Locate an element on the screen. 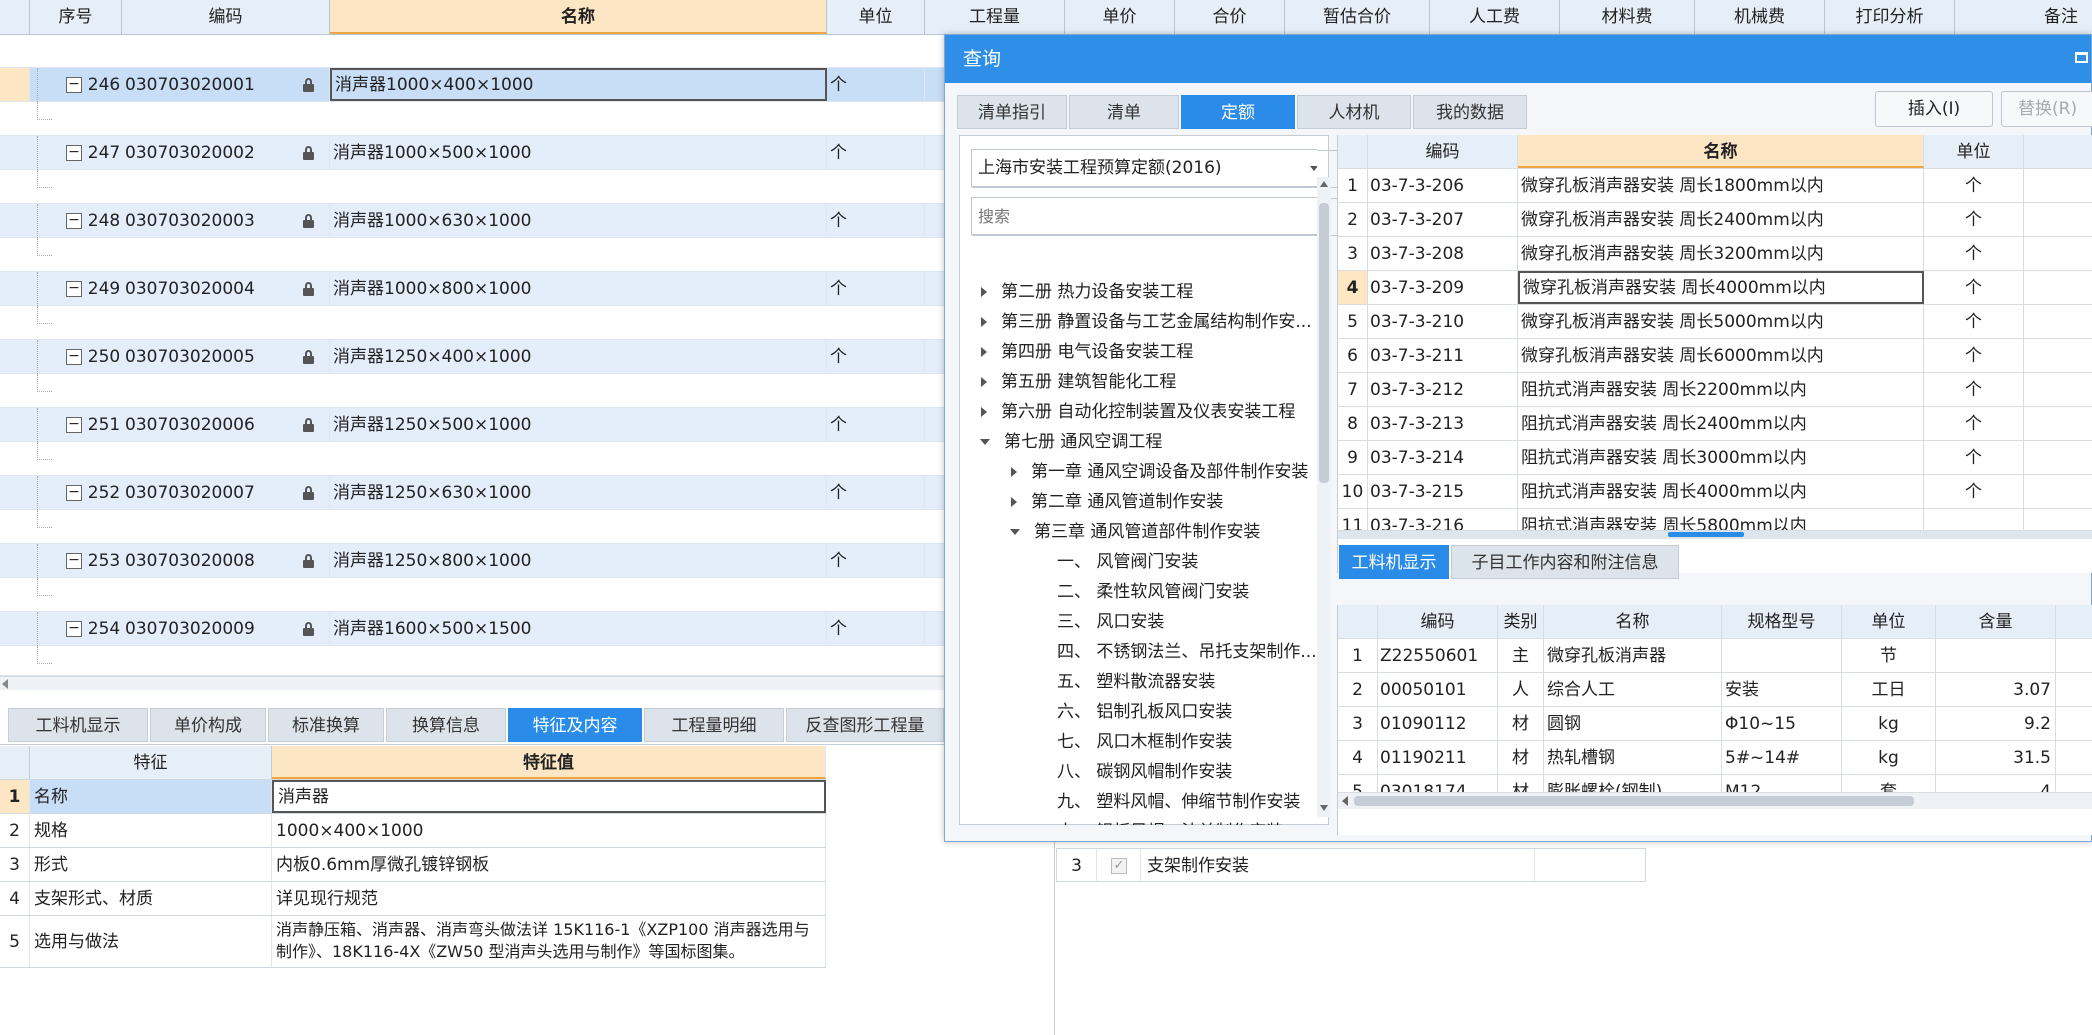  feature-header-name: 特征 is located at coordinates (151, 762).